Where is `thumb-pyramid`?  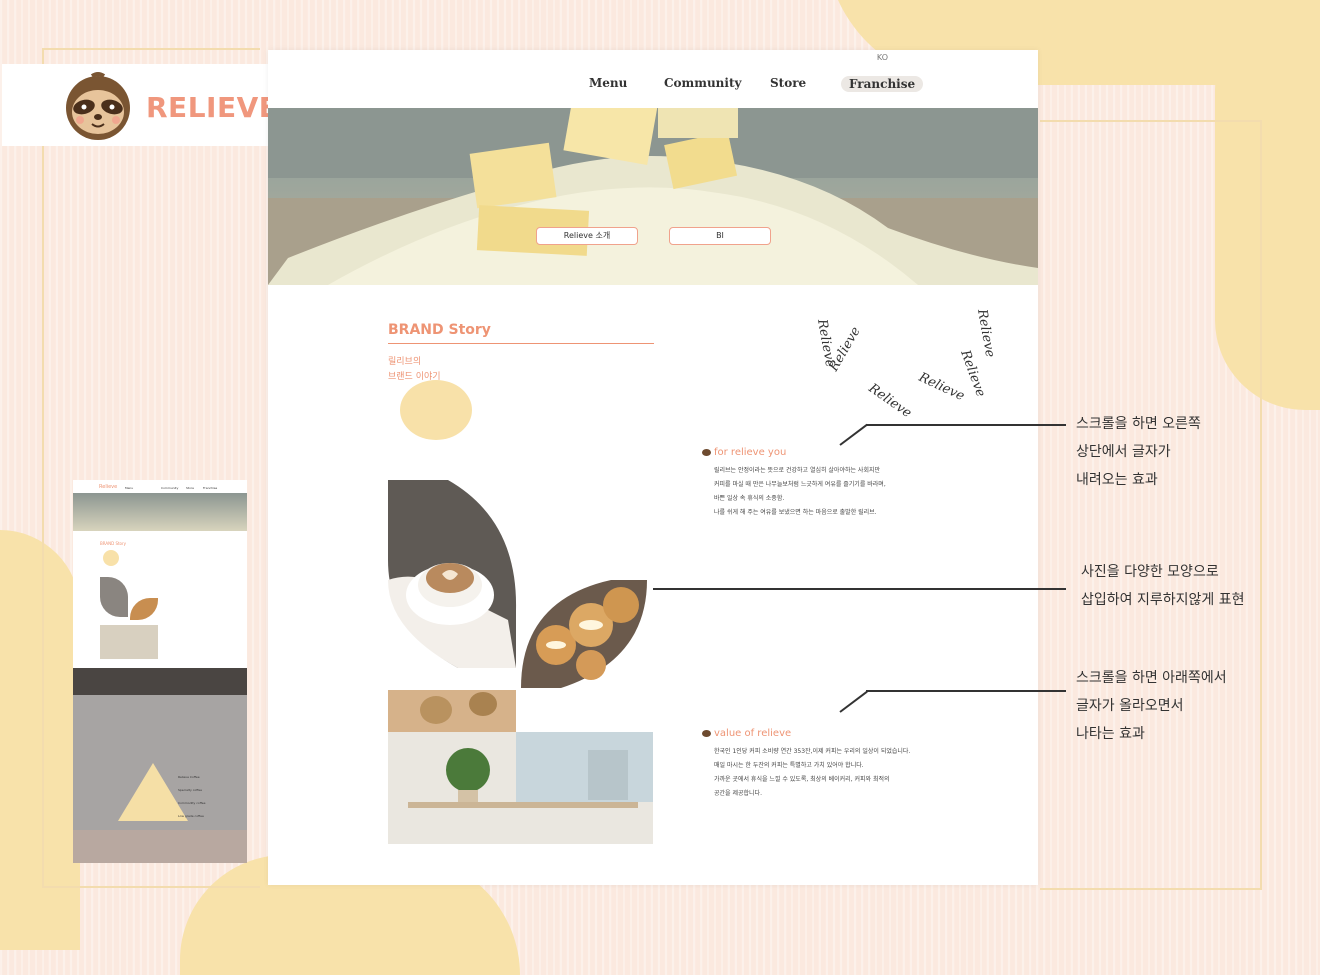 thumb-pyramid is located at coordinates (153, 792).